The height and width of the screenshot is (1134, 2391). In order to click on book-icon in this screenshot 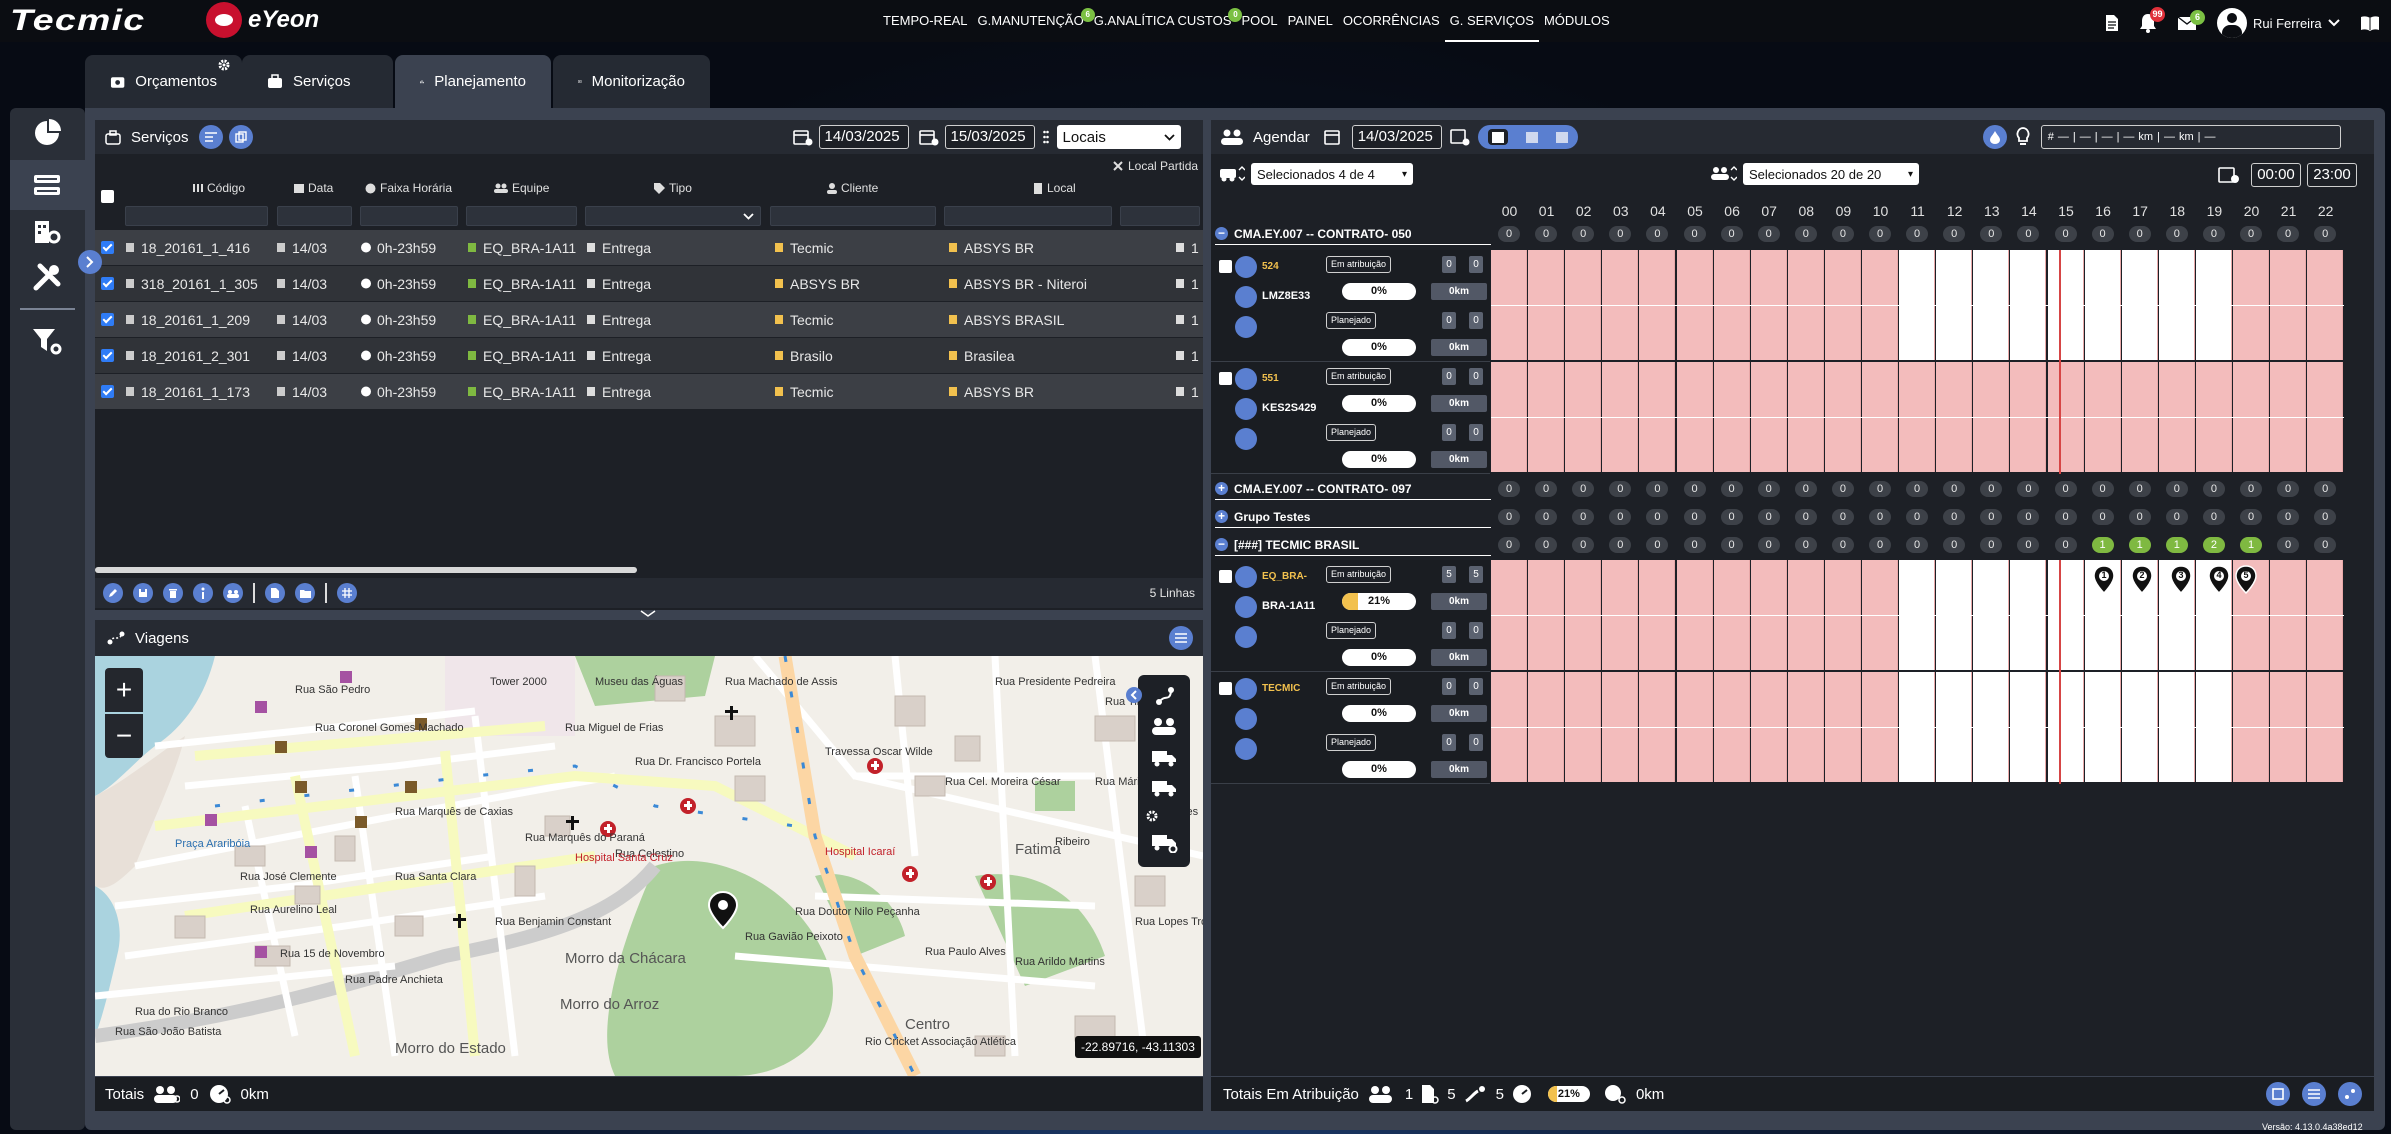, I will do `click(2370, 23)`.